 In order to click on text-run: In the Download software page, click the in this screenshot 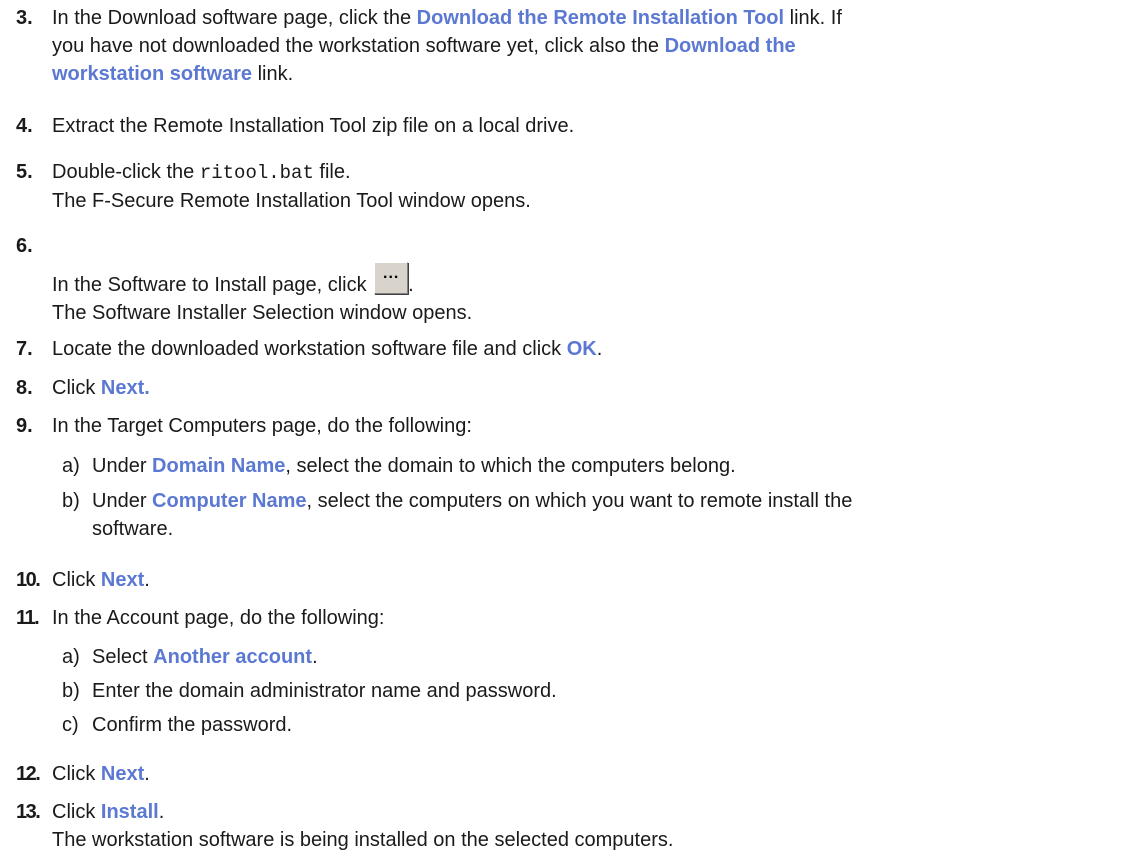, I will do `click(234, 18)`.